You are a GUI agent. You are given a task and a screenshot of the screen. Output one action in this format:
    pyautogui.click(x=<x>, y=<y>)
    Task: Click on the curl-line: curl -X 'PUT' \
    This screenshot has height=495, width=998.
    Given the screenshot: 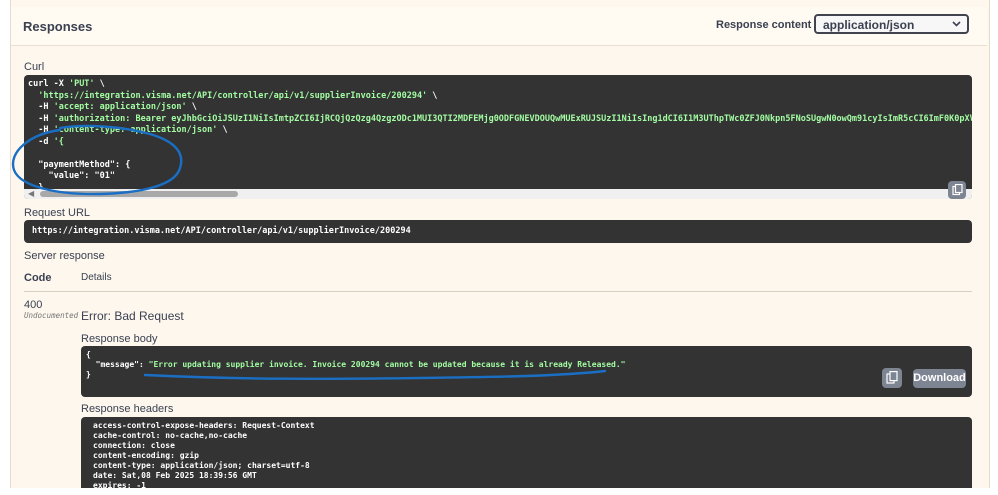 What is the action you would take?
    pyautogui.click(x=66, y=84)
    